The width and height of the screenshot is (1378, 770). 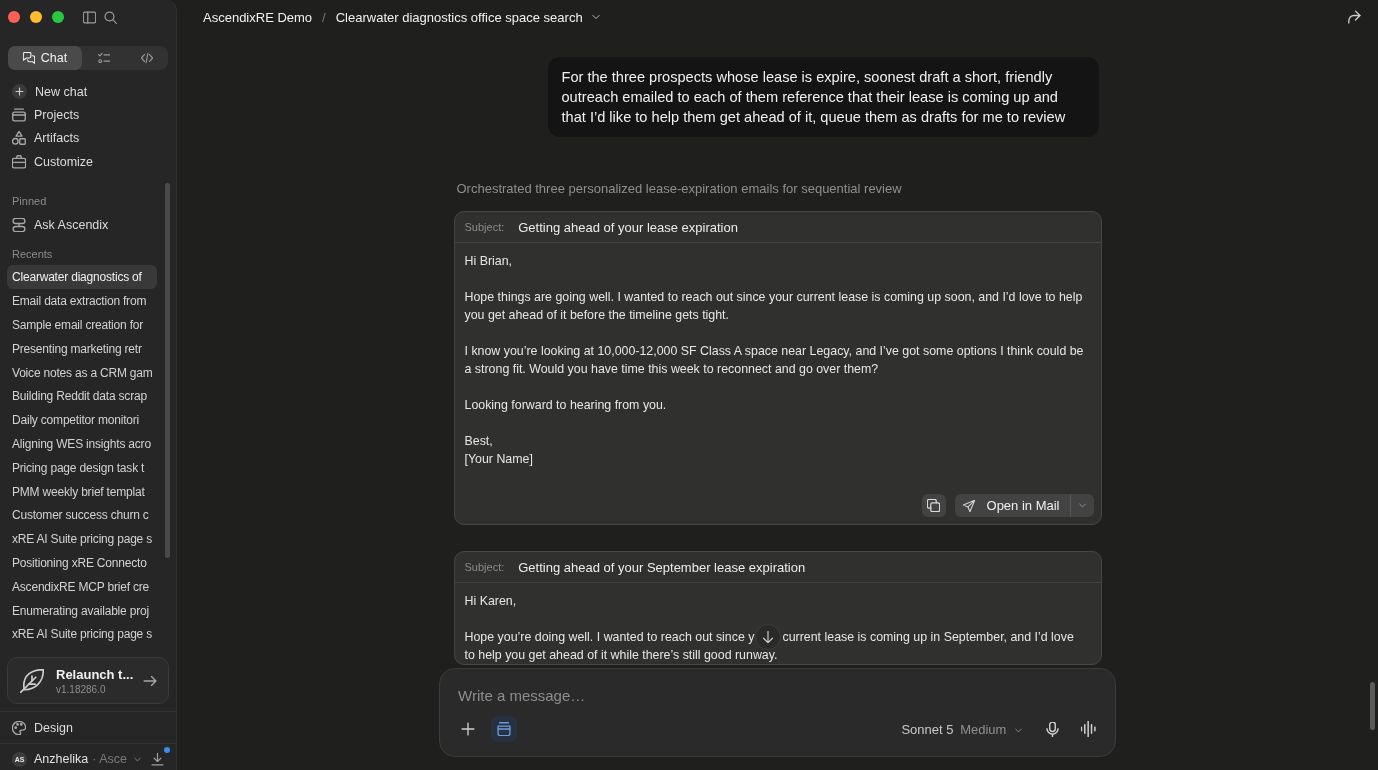 I want to click on email-text: Looking forward to hearing from you., so click(x=565, y=405).